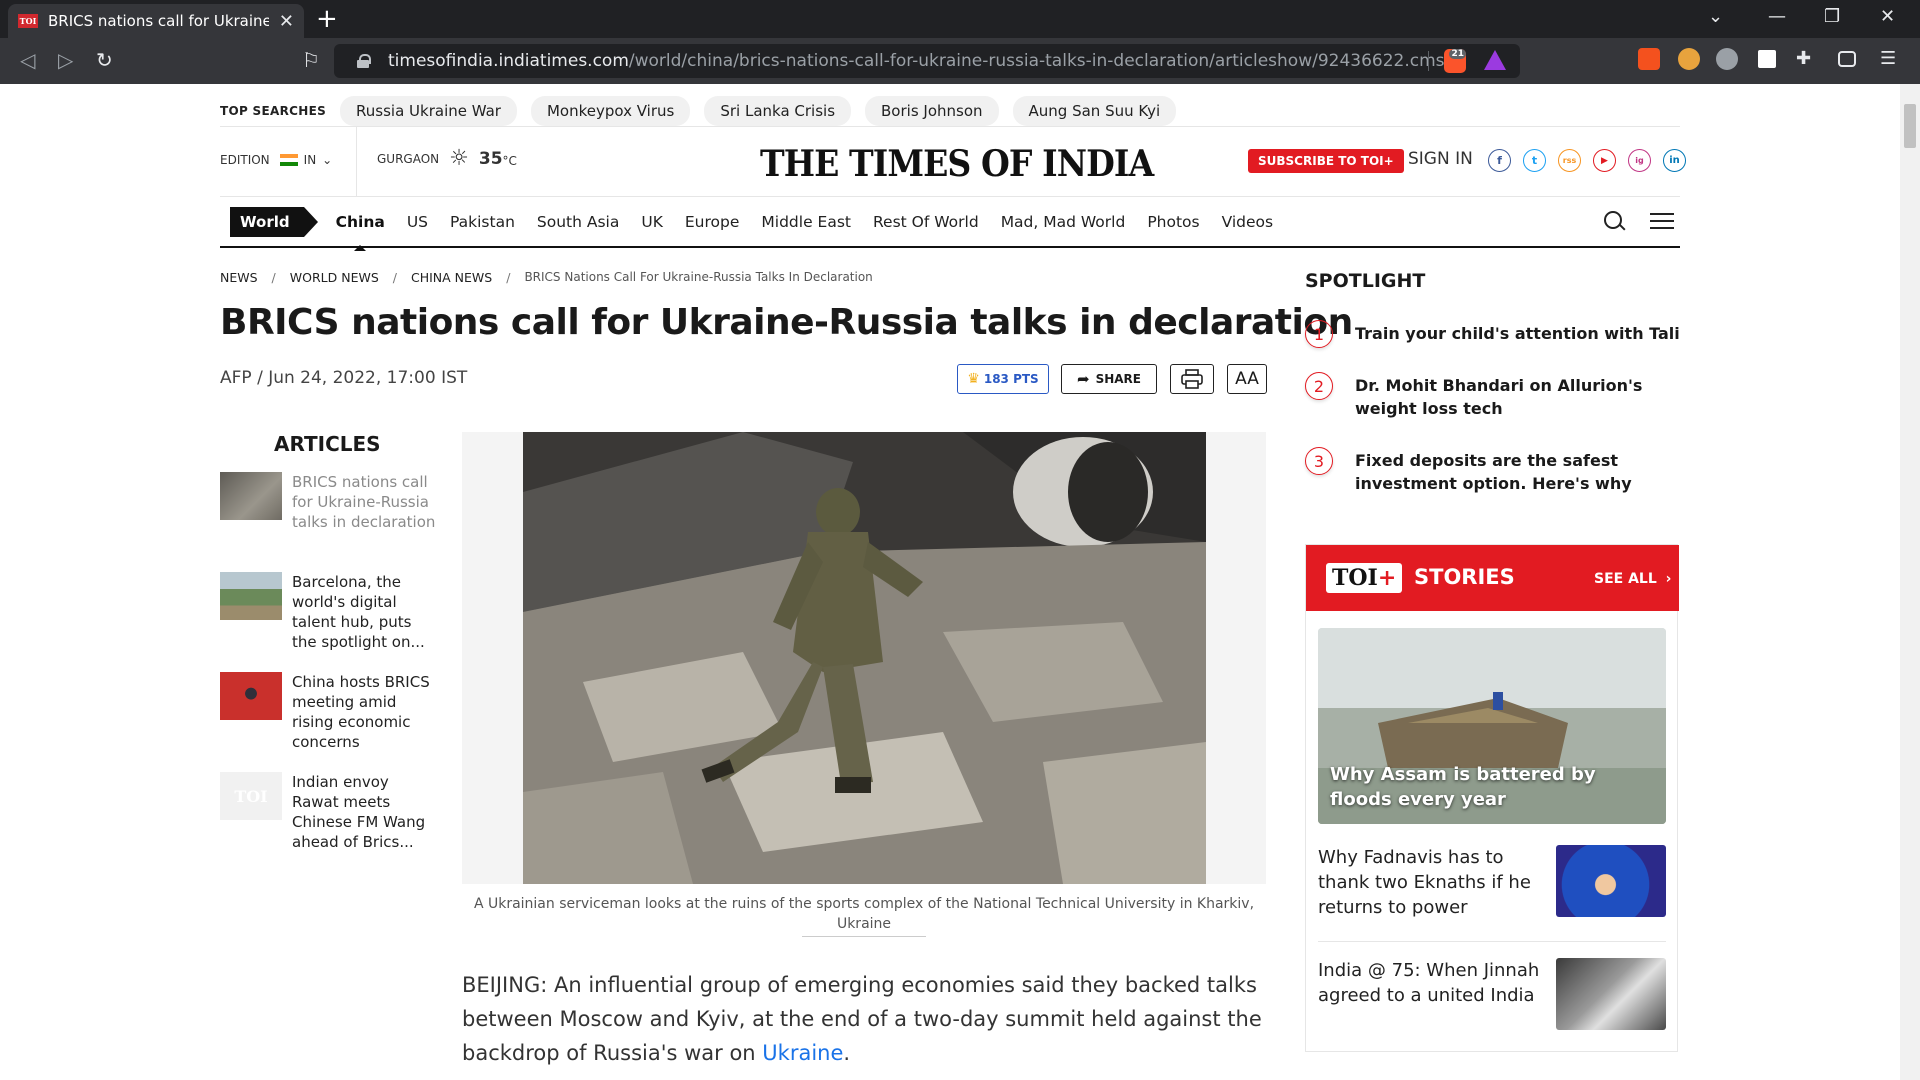 The width and height of the screenshot is (1920, 1080). I want to click on new-tab-icon: +, so click(327, 19).